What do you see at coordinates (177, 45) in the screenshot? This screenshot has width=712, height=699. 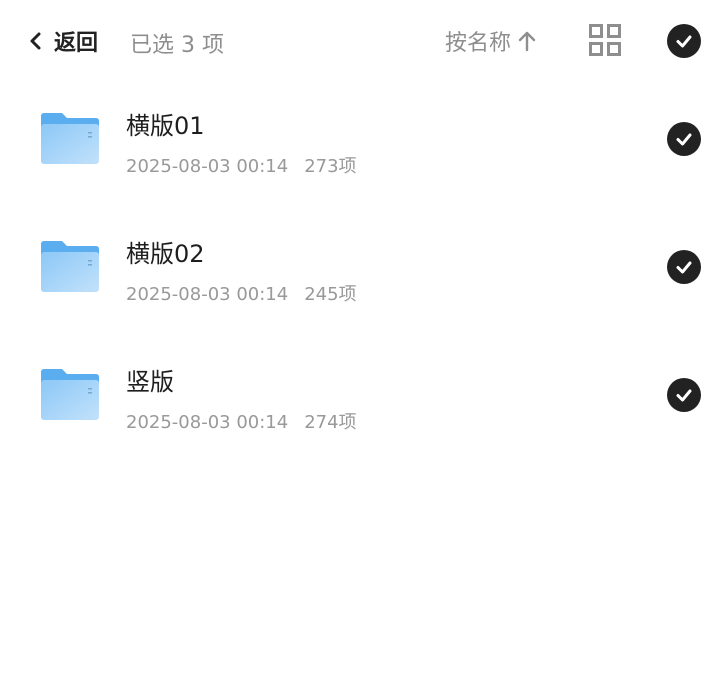 I see `selection-count: 已选 3 项` at bounding box center [177, 45].